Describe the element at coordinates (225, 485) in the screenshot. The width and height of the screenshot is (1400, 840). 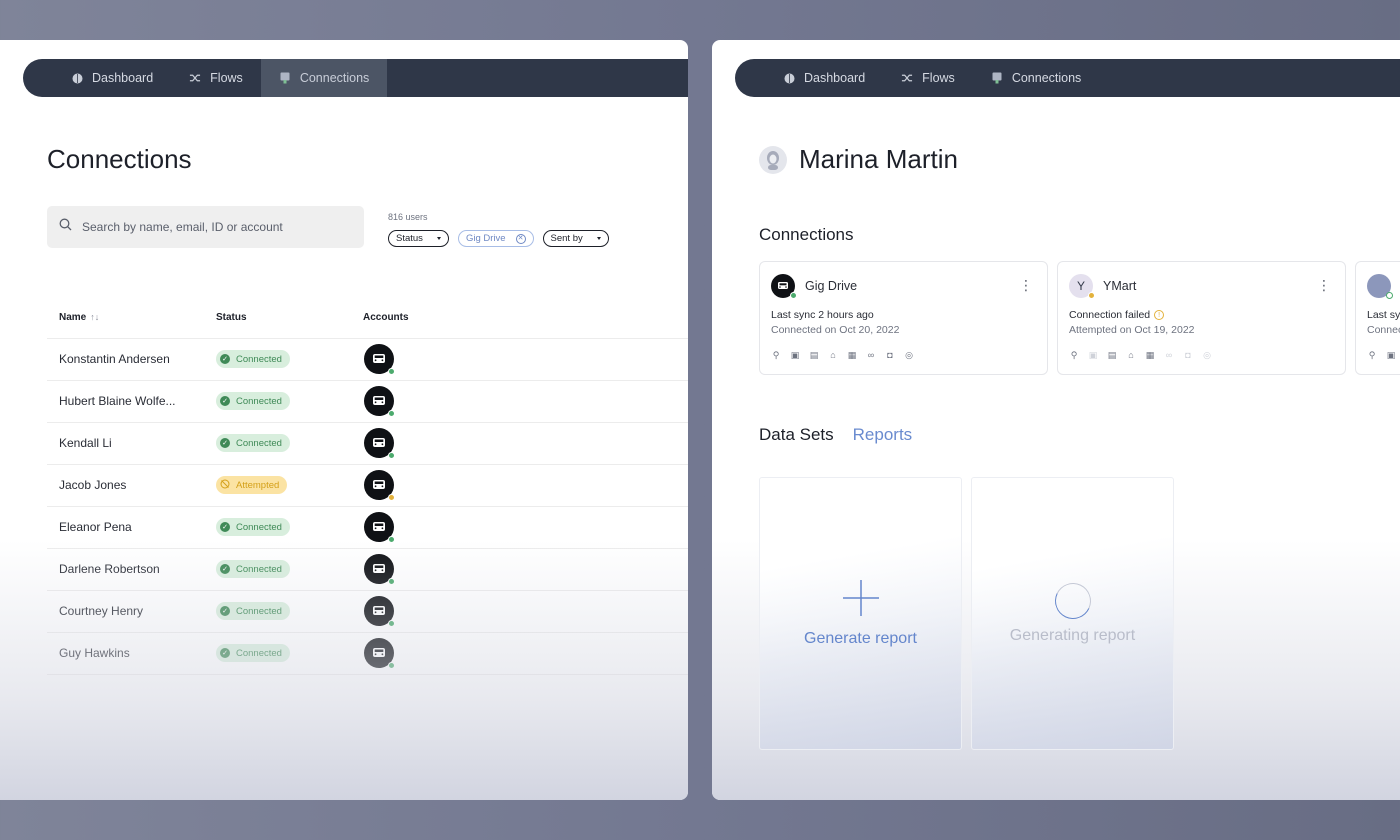
I see `no-sync-icon` at that location.